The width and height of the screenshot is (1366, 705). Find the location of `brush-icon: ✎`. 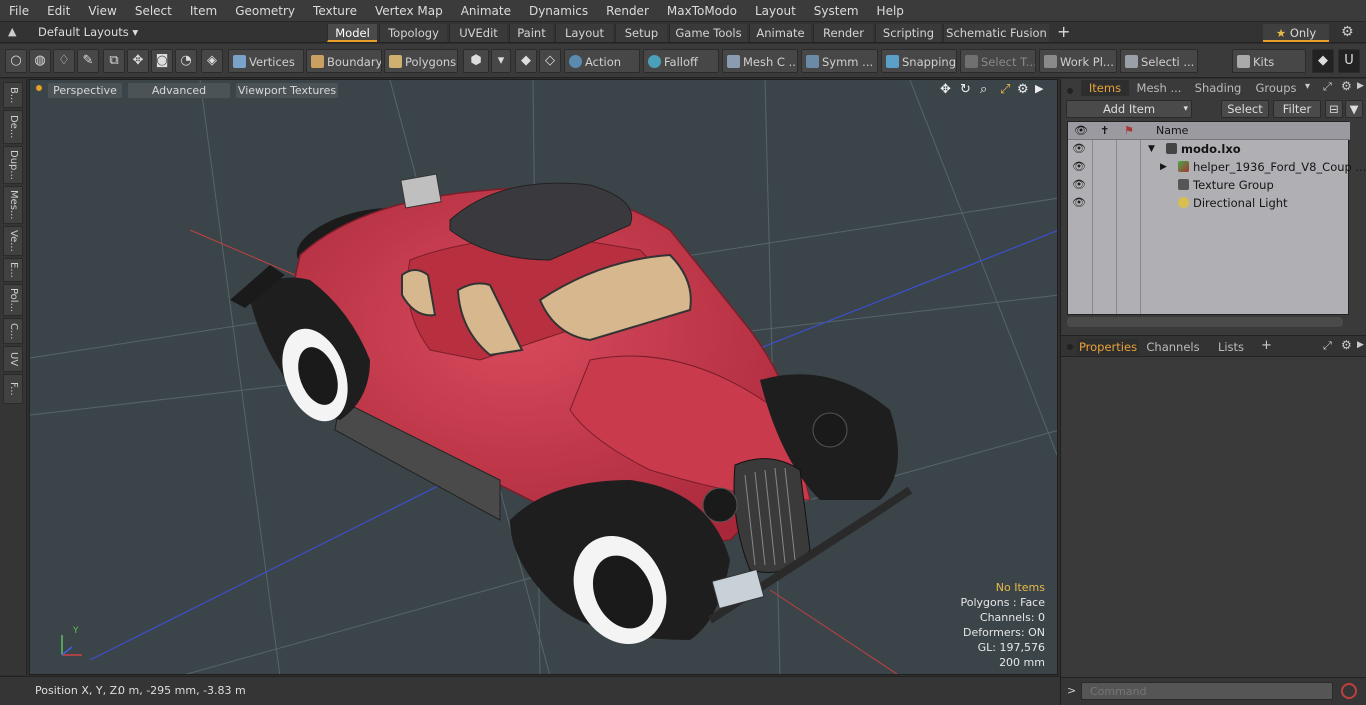

brush-icon: ✎ is located at coordinates (88, 61).